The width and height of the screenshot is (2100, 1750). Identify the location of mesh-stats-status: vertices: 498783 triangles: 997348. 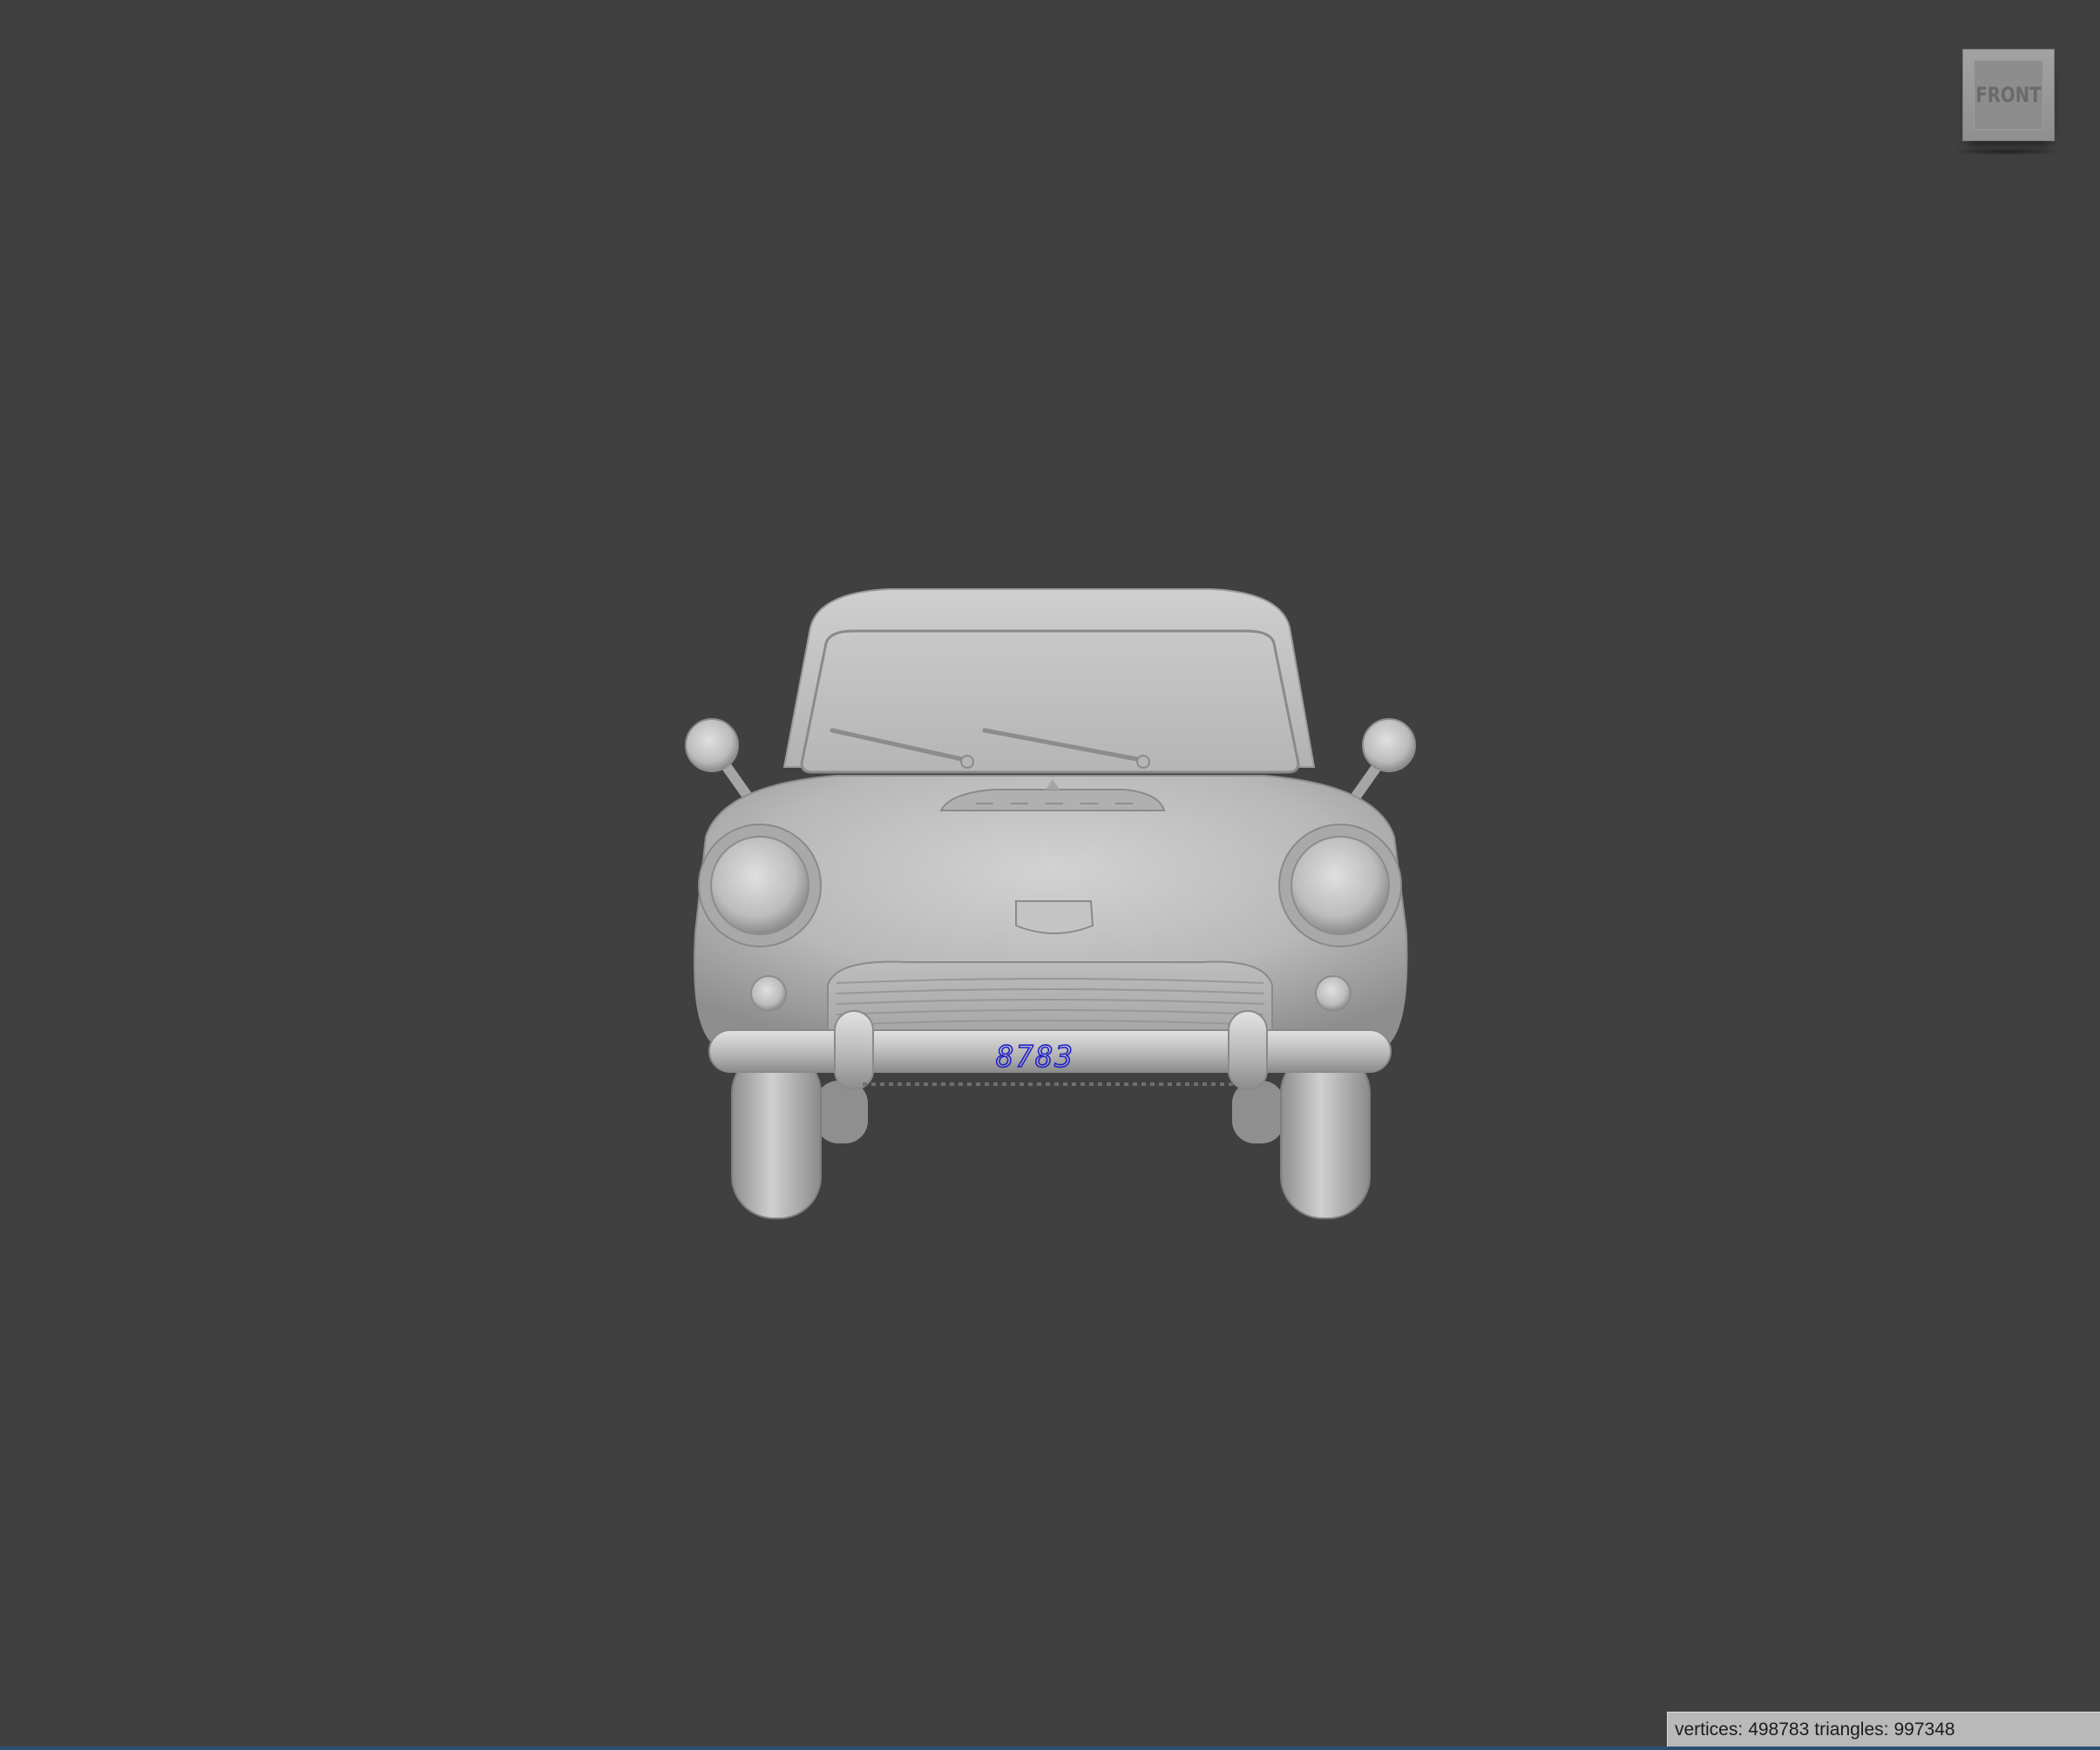
(1883, 1730).